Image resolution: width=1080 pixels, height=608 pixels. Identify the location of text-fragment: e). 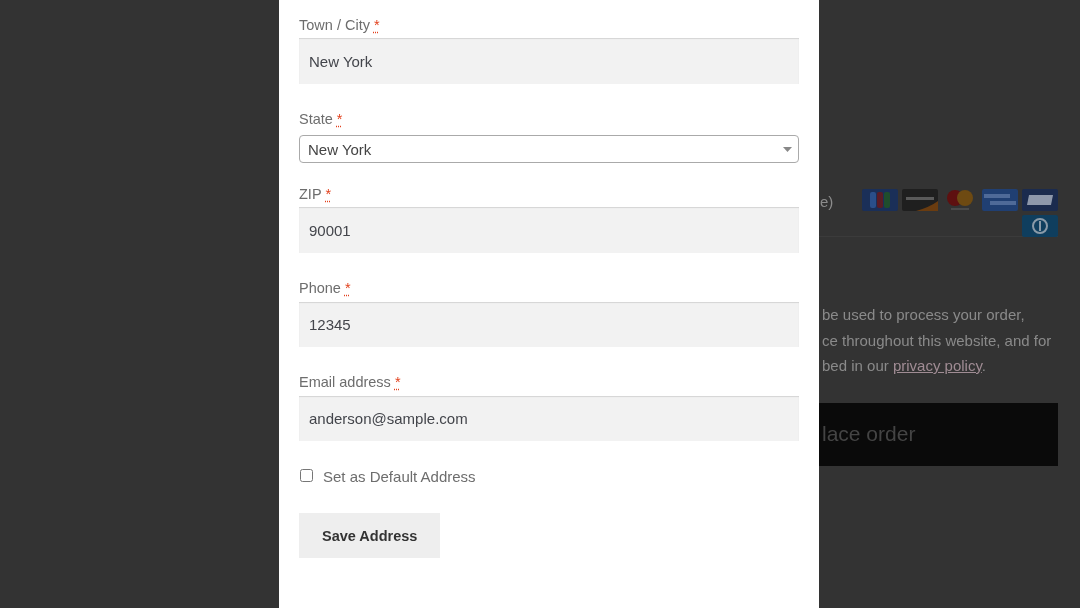
(826, 202).